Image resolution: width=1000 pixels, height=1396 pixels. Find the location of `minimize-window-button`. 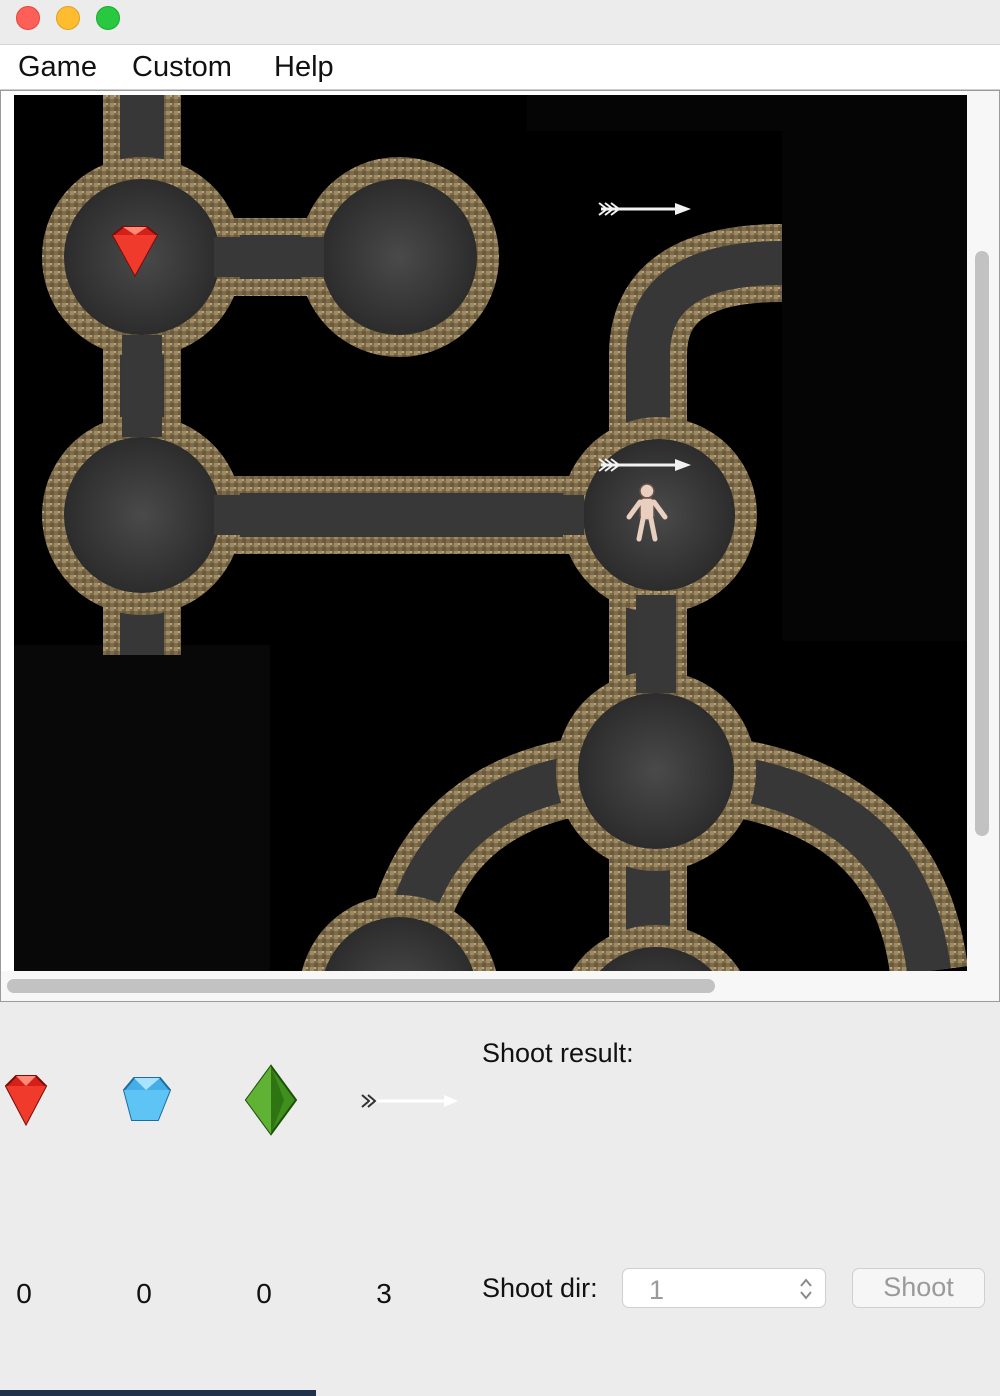

minimize-window-button is located at coordinates (68, 18).